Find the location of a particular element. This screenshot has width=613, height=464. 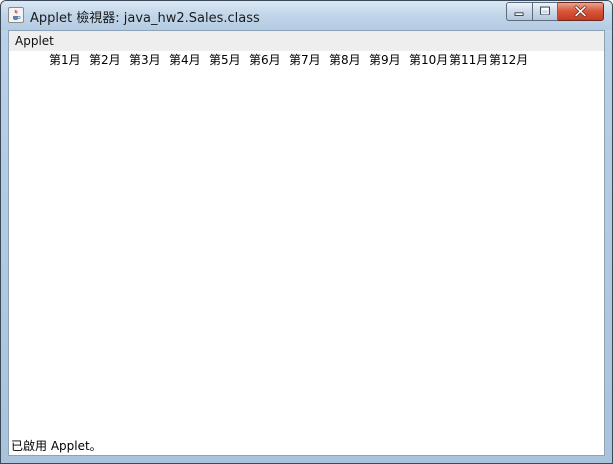

title-bar: Applet 檢視器: java_hw2.Sales.class is located at coordinates (306, 15).